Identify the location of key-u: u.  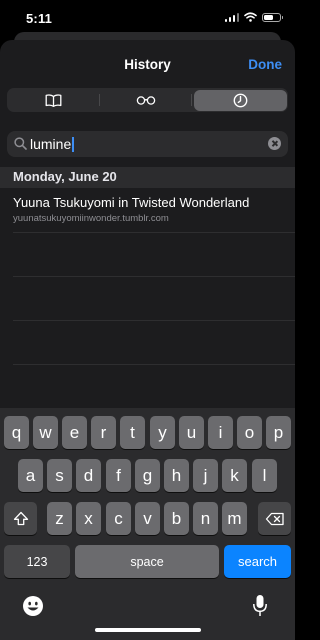
(191, 432).